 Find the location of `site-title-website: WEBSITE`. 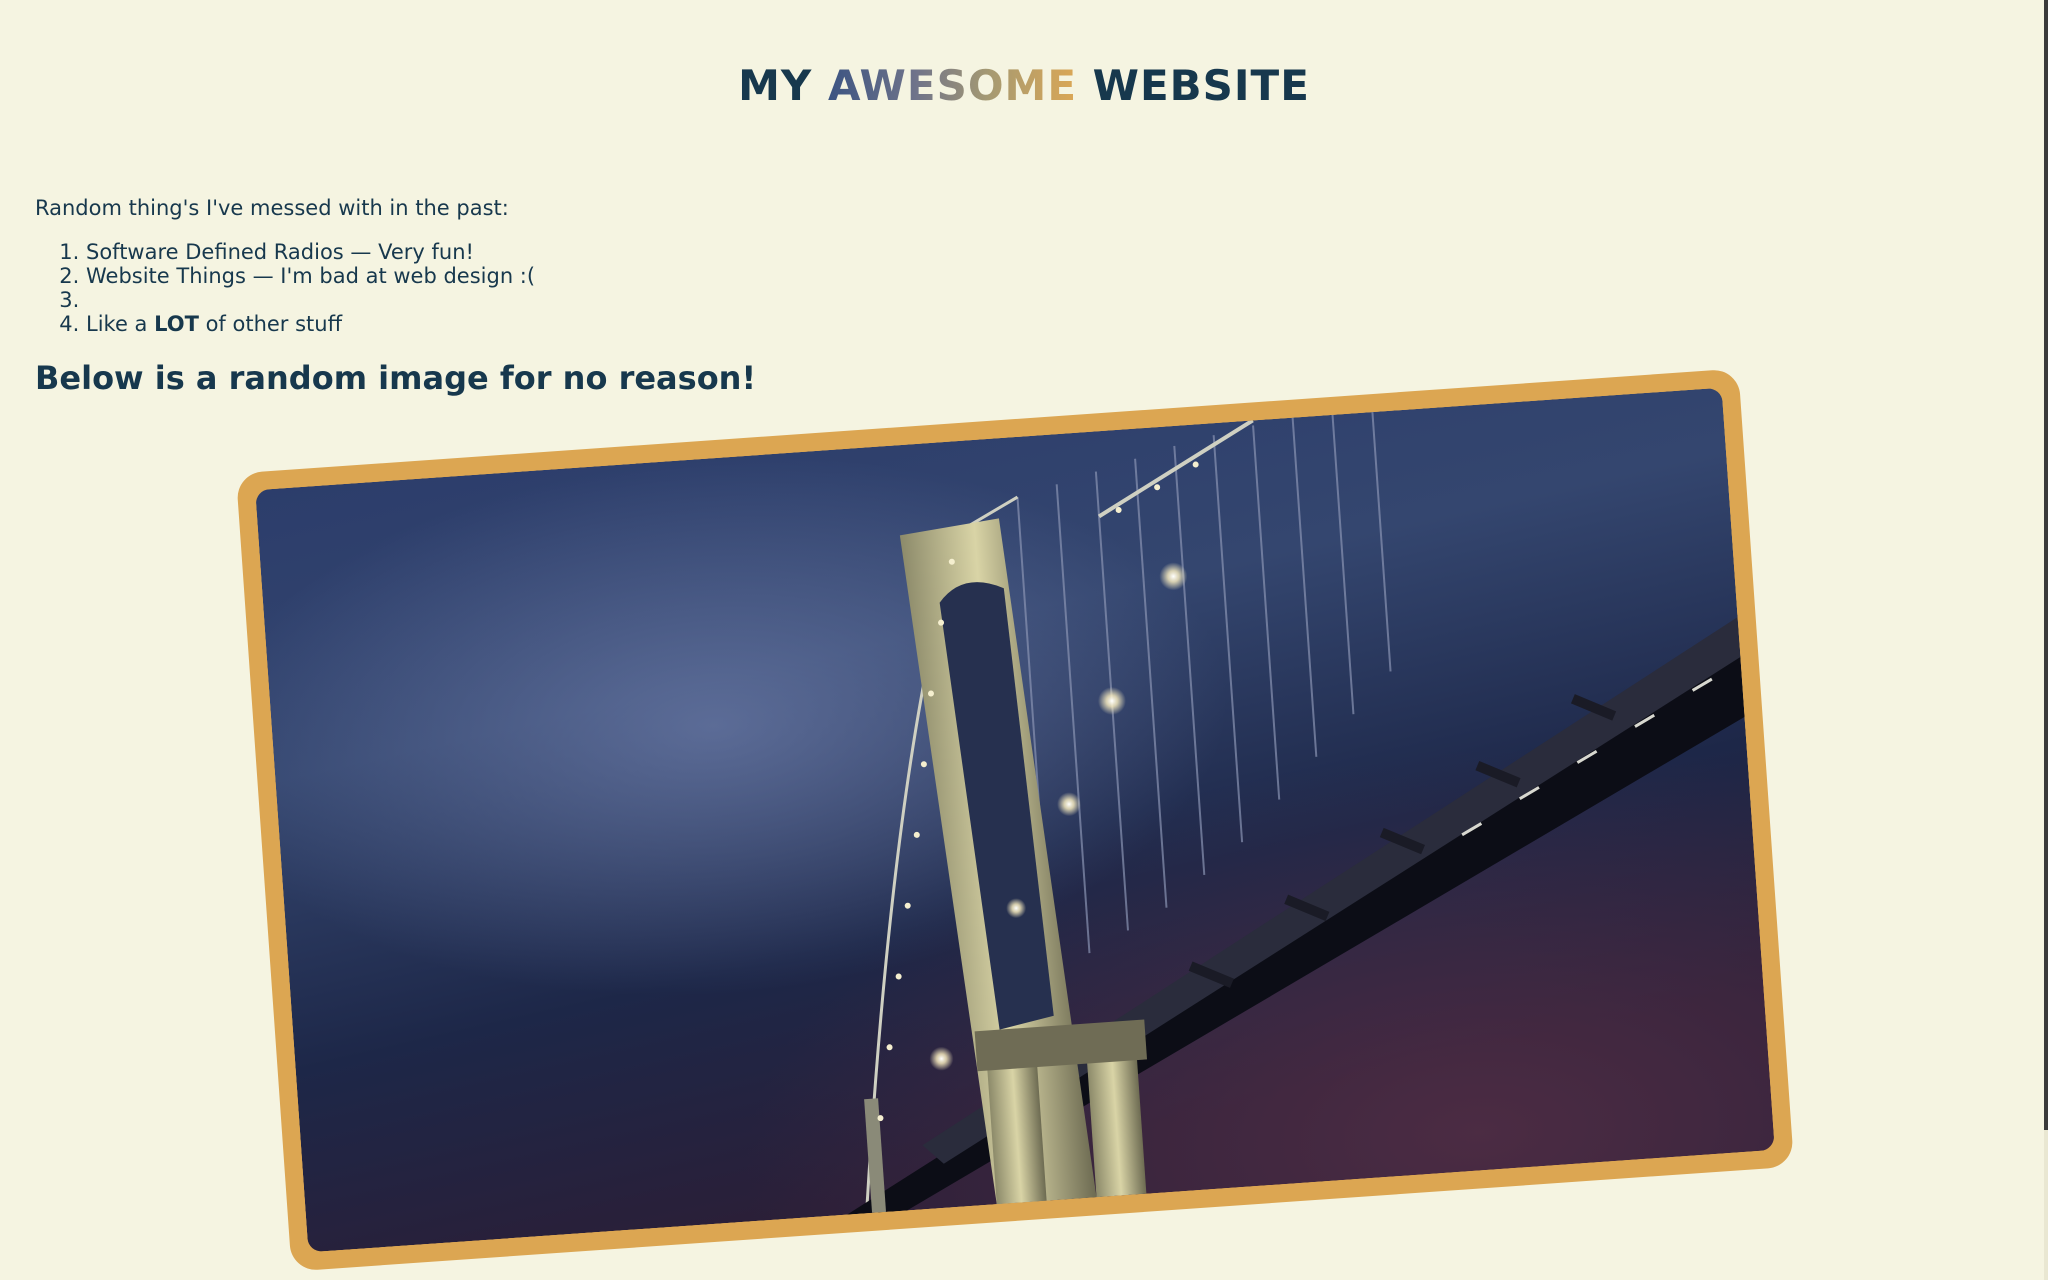

site-title-website: WEBSITE is located at coordinates (1201, 85).